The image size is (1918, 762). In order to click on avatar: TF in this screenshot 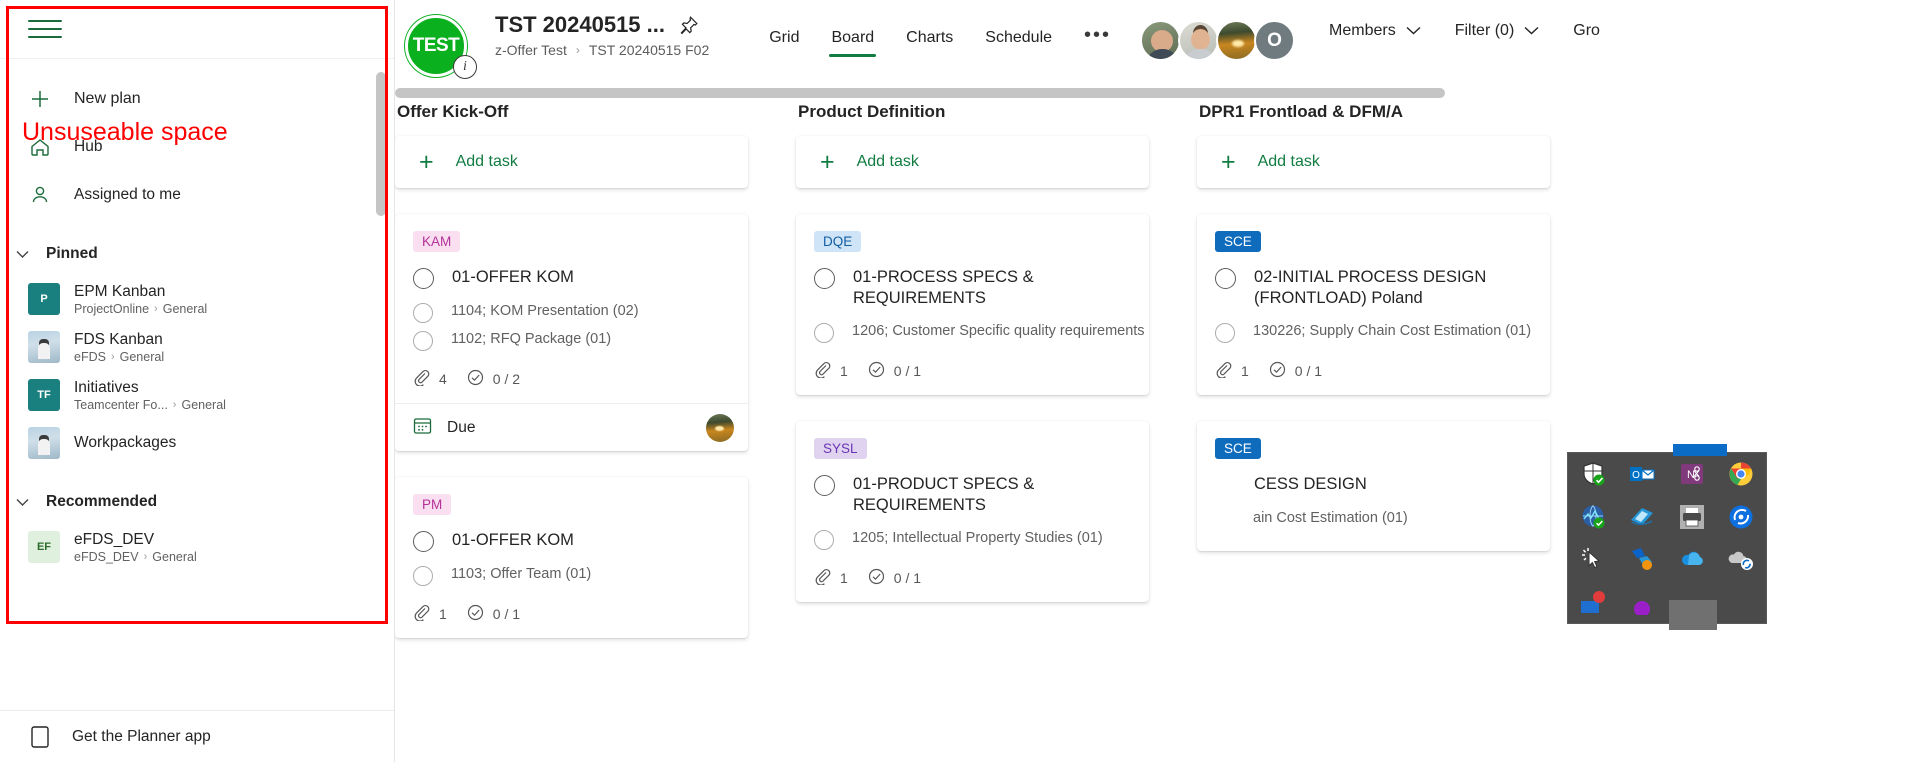, I will do `click(44, 395)`.